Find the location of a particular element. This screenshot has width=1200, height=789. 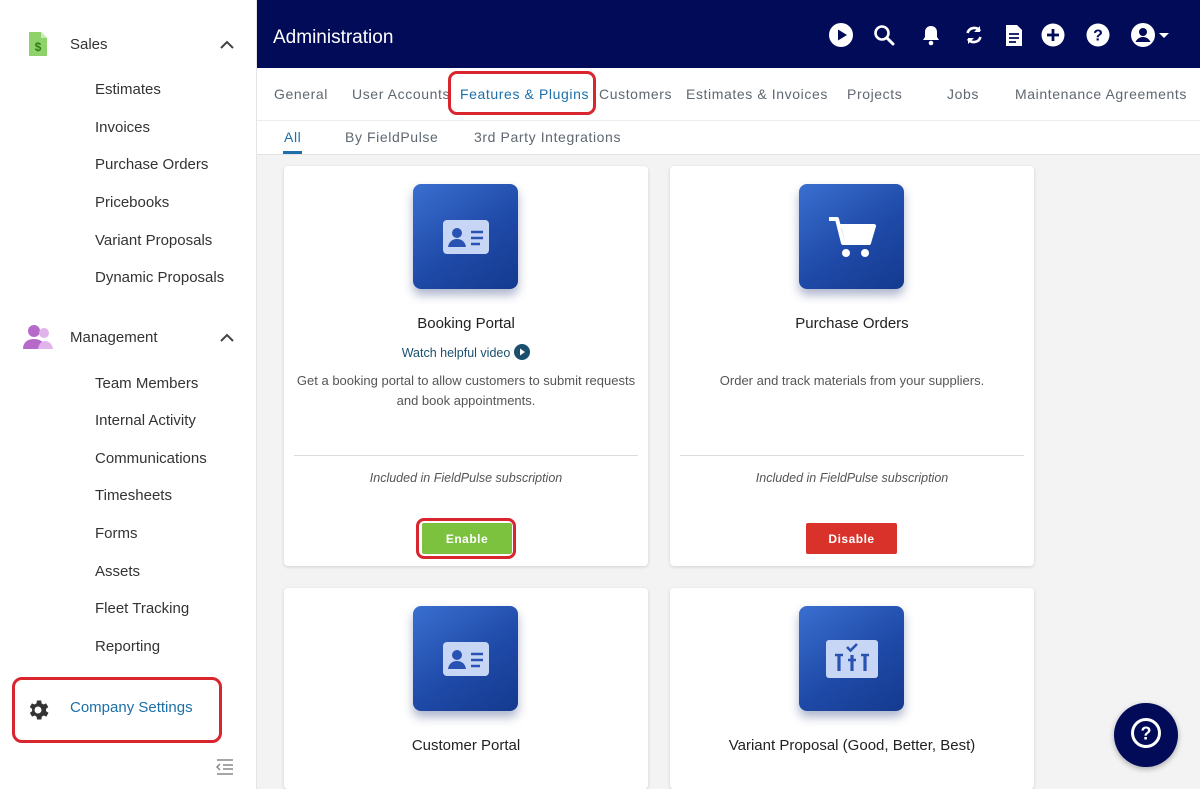

collapse-sidebar-icon is located at coordinates (225, 767).